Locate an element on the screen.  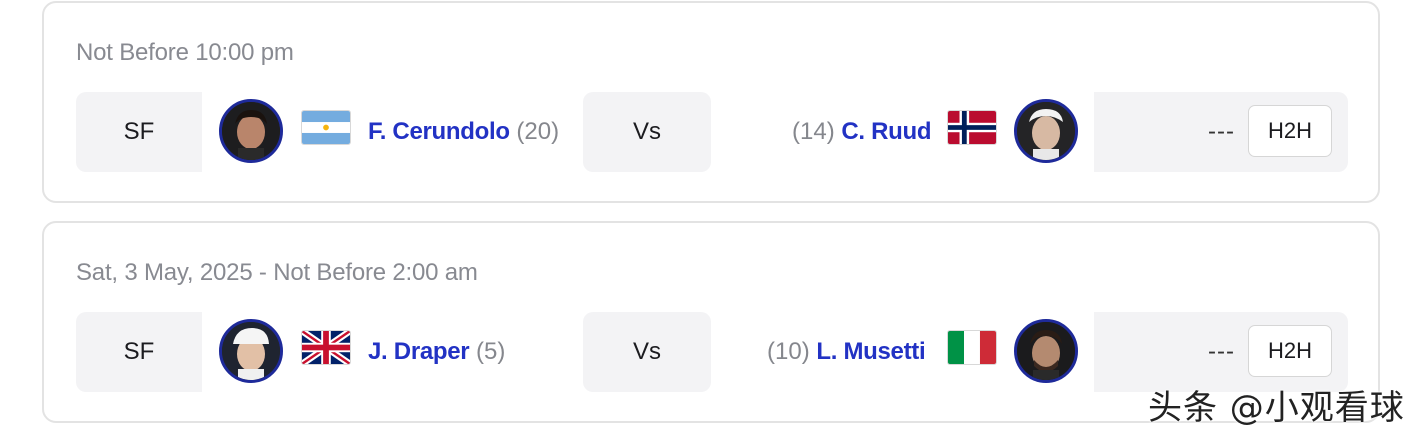
player1-name: J. Draper (5) is located at coordinates (436, 352).